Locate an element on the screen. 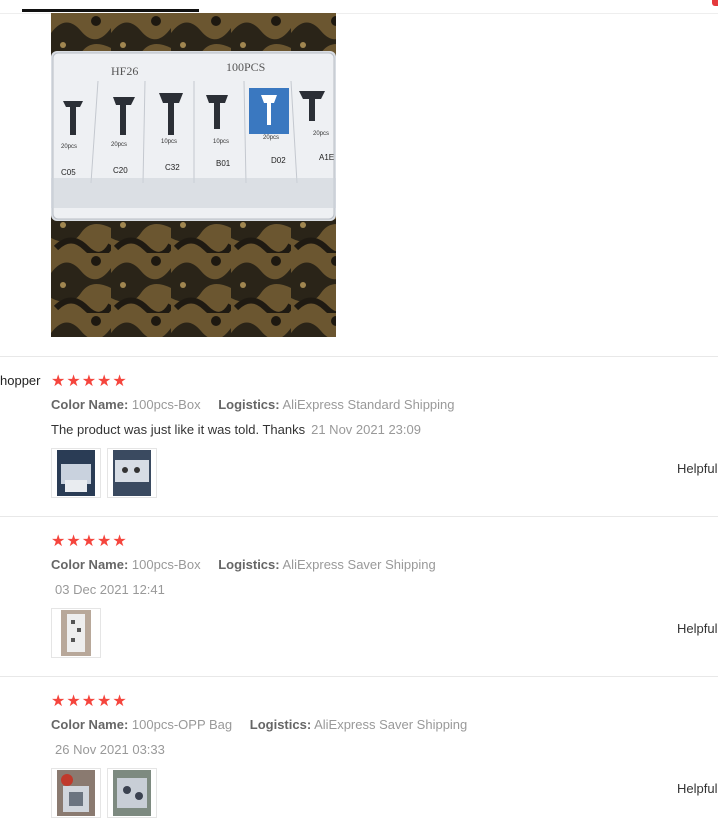 Image resolution: width=718 pixels, height=826 pixels. corner-badge is located at coordinates (715, 3).